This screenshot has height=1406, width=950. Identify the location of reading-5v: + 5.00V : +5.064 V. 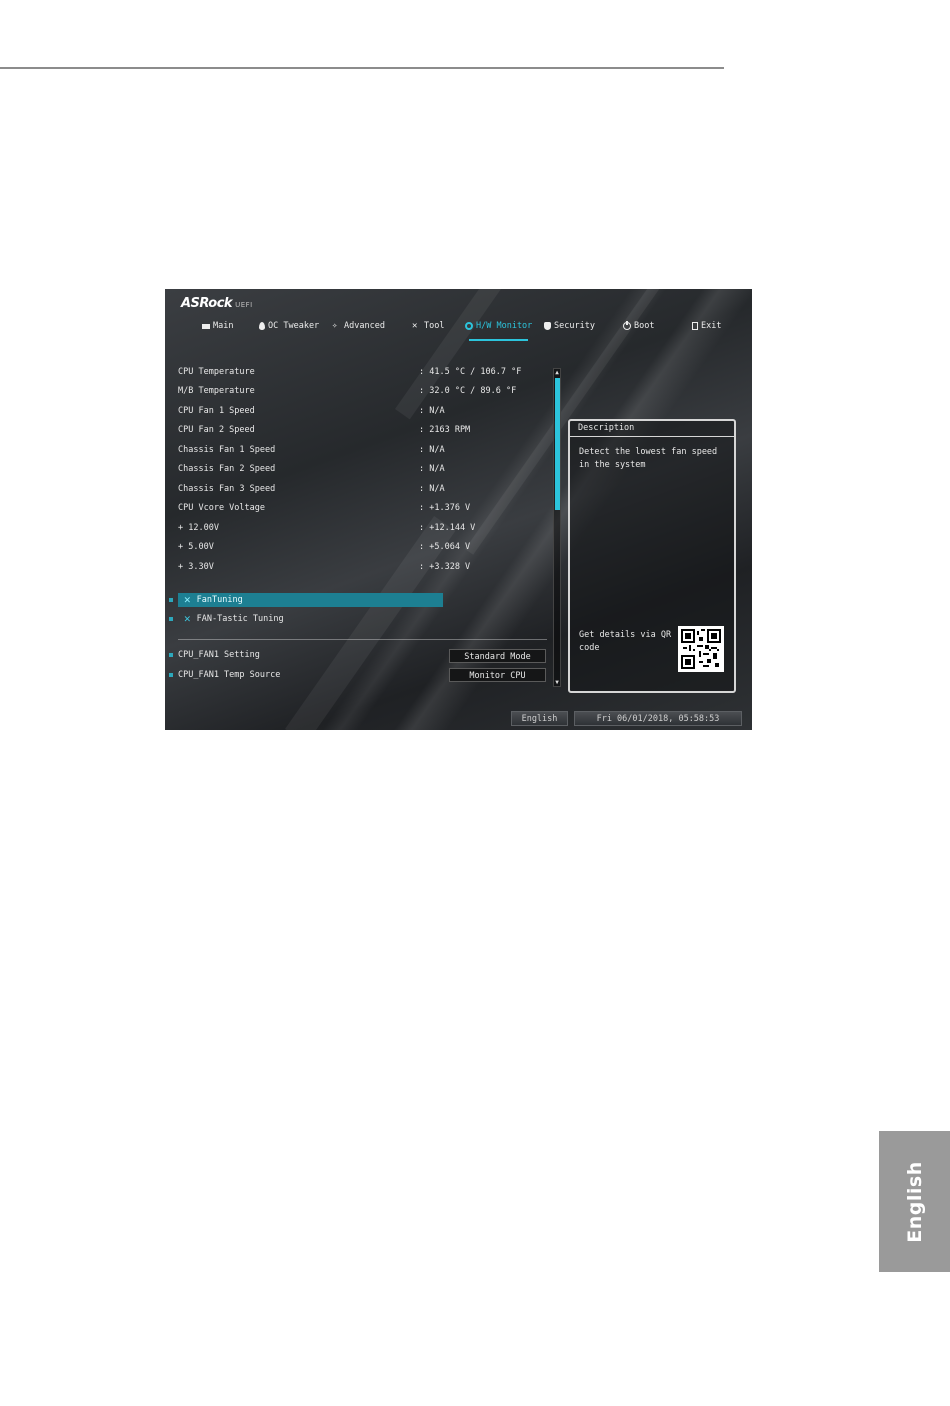
(324, 547).